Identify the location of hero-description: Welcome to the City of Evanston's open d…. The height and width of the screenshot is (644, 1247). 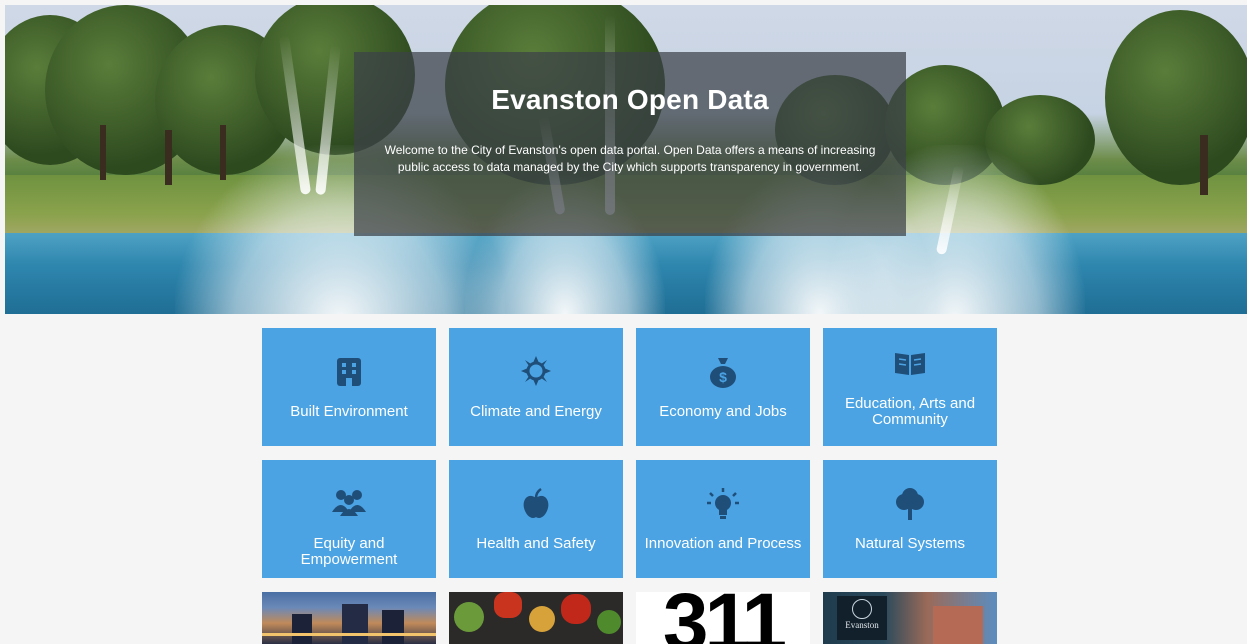
(630, 158).